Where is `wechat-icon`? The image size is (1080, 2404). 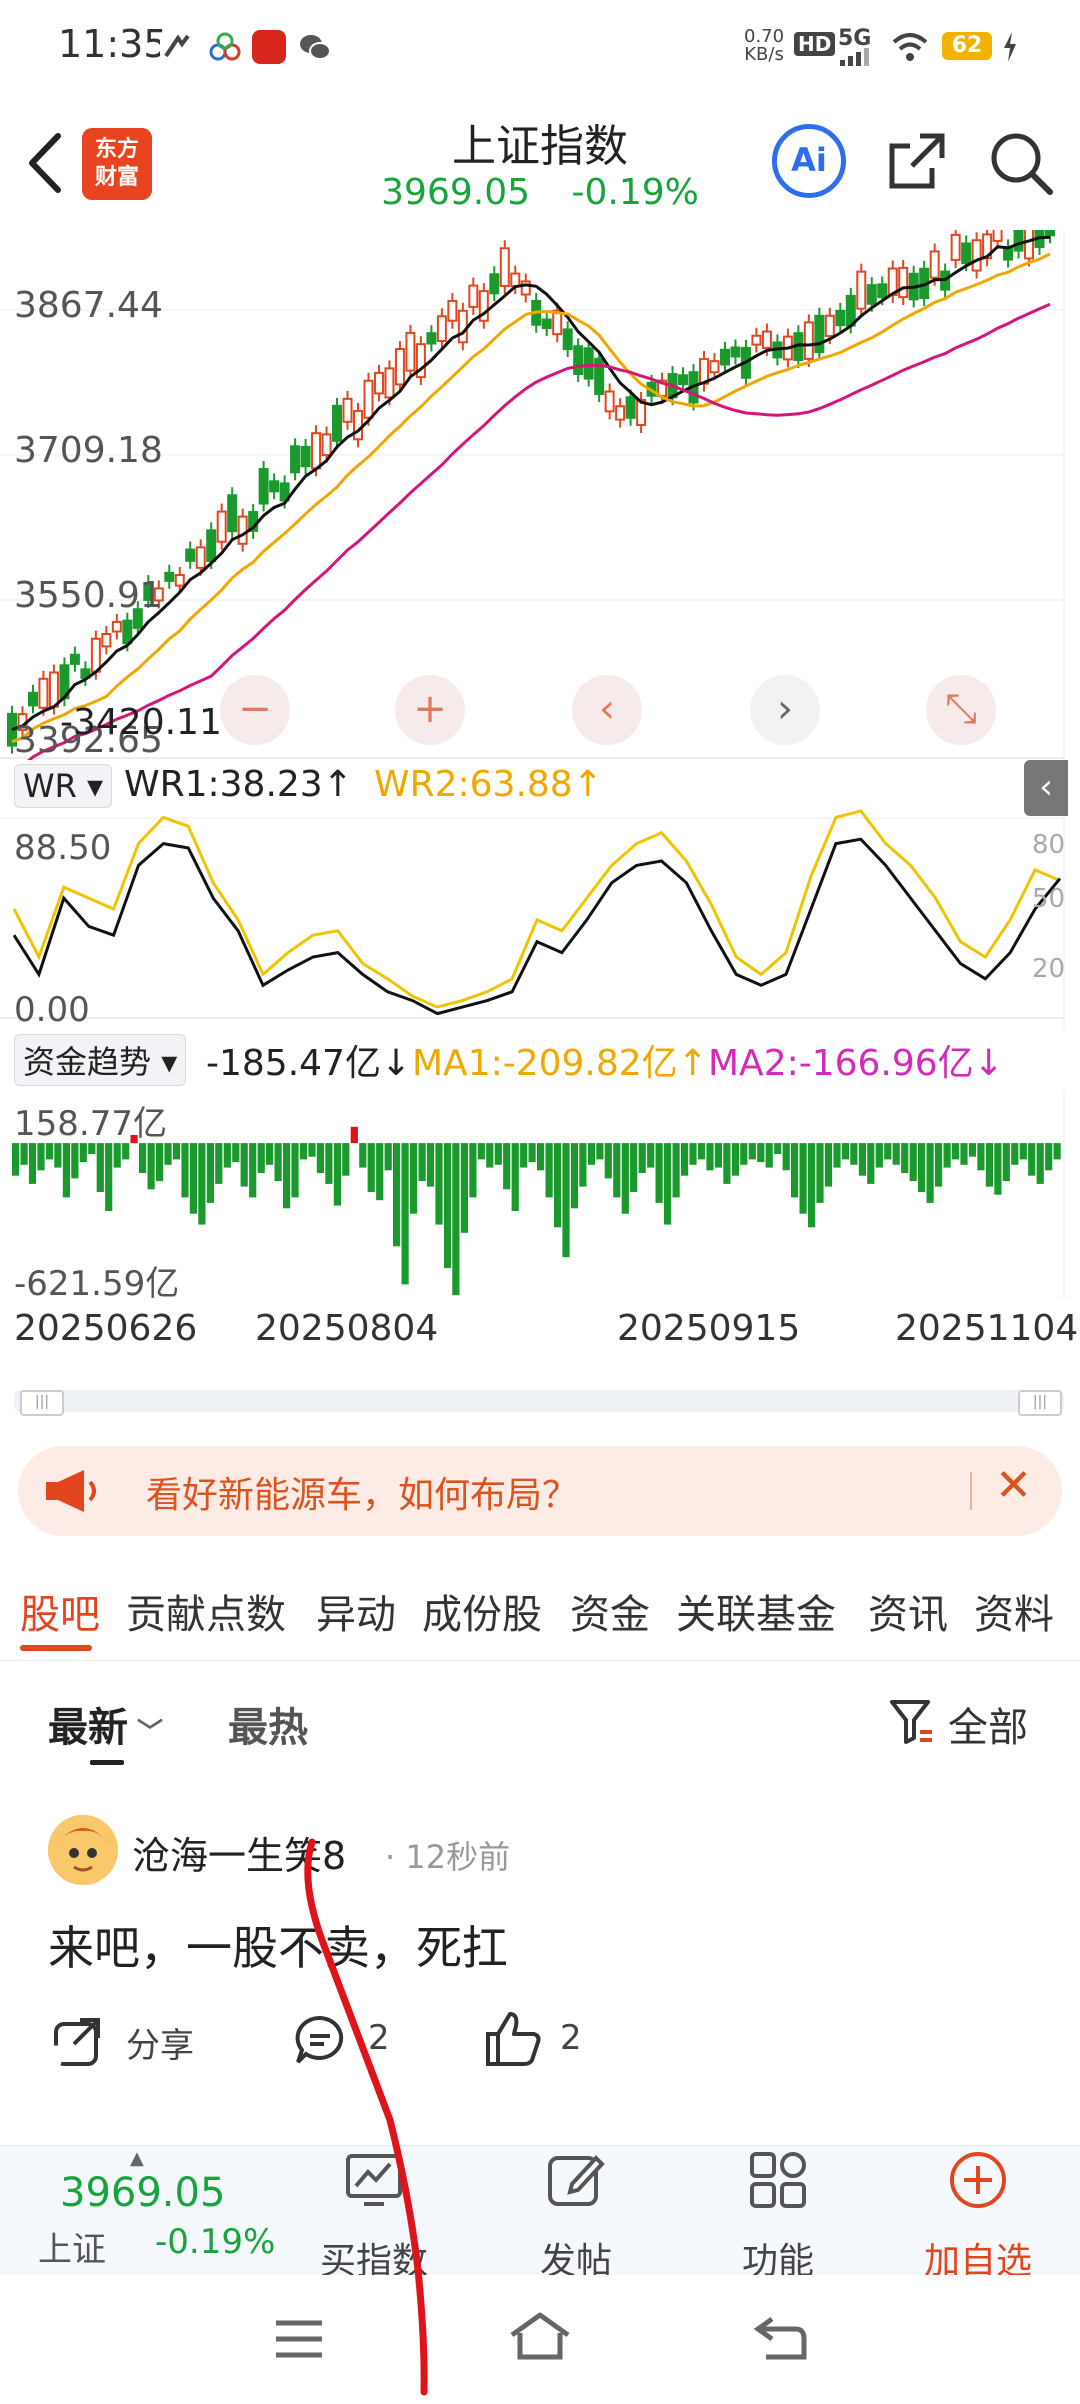
wechat-icon is located at coordinates (315, 47).